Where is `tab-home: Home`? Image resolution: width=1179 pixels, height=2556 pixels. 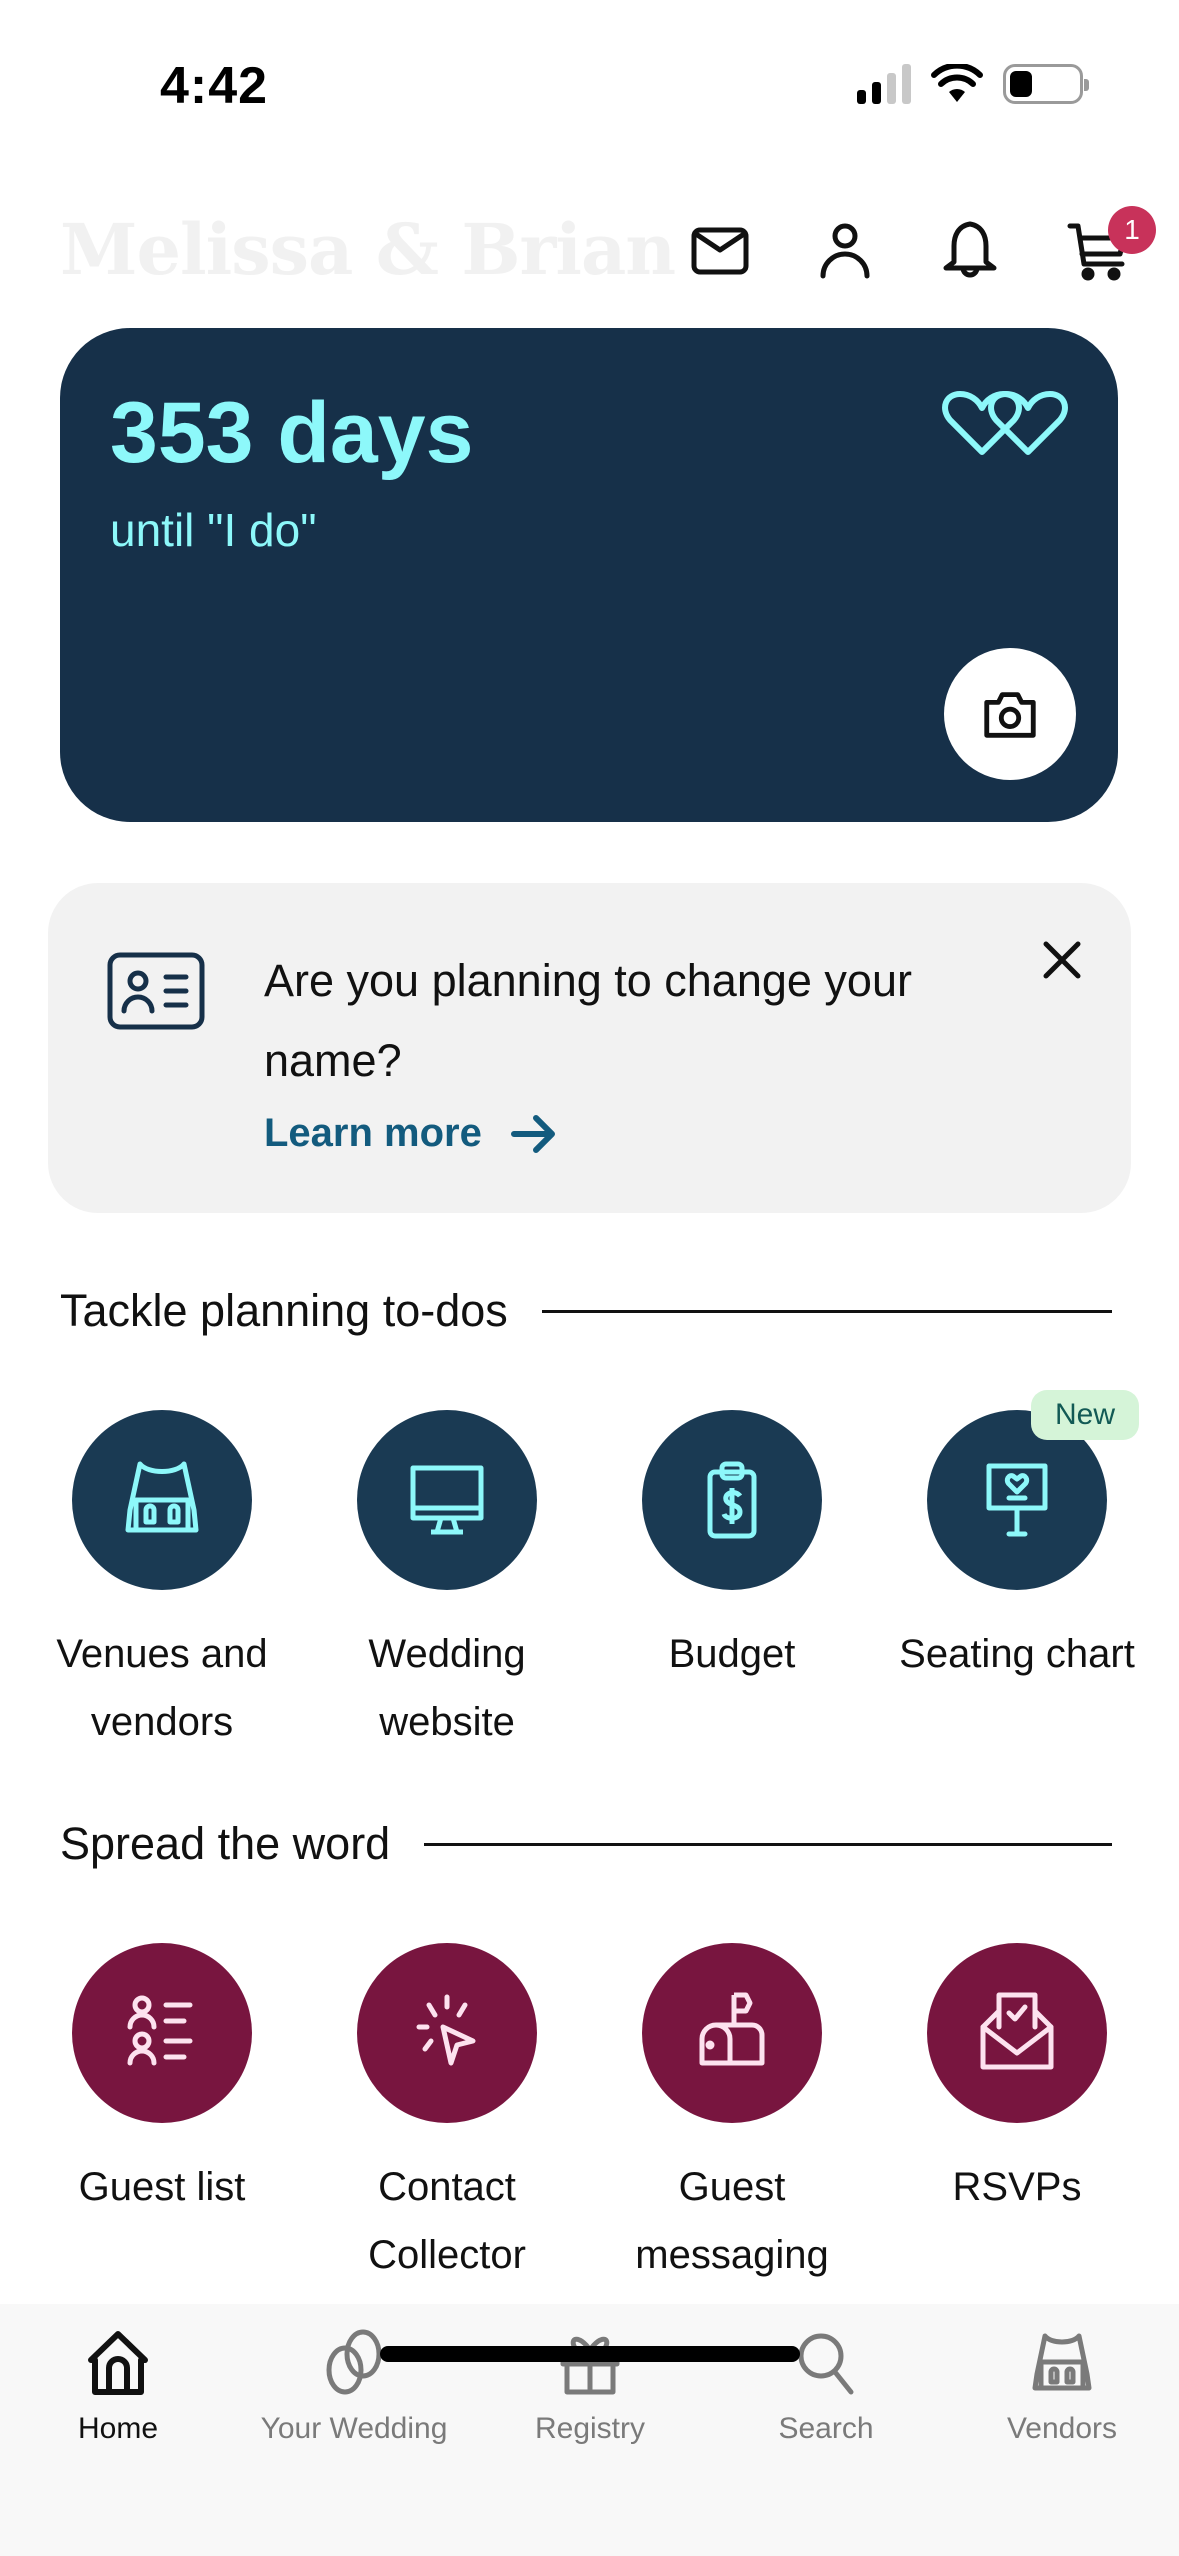 tab-home: Home is located at coordinates (118, 2387).